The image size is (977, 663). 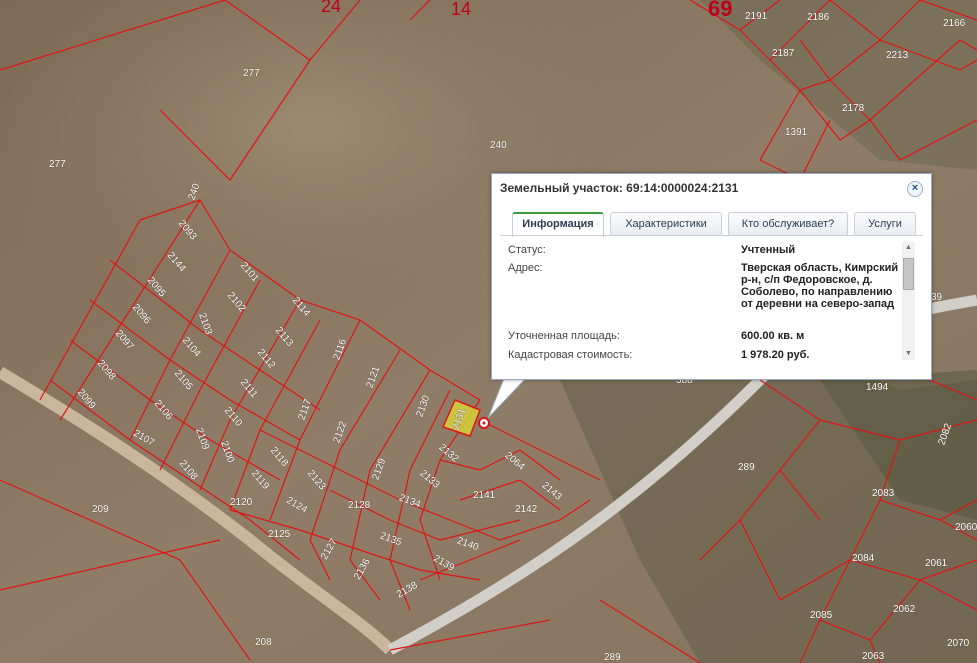 I want to click on parcel-label: 2166, so click(x=954, y=23).